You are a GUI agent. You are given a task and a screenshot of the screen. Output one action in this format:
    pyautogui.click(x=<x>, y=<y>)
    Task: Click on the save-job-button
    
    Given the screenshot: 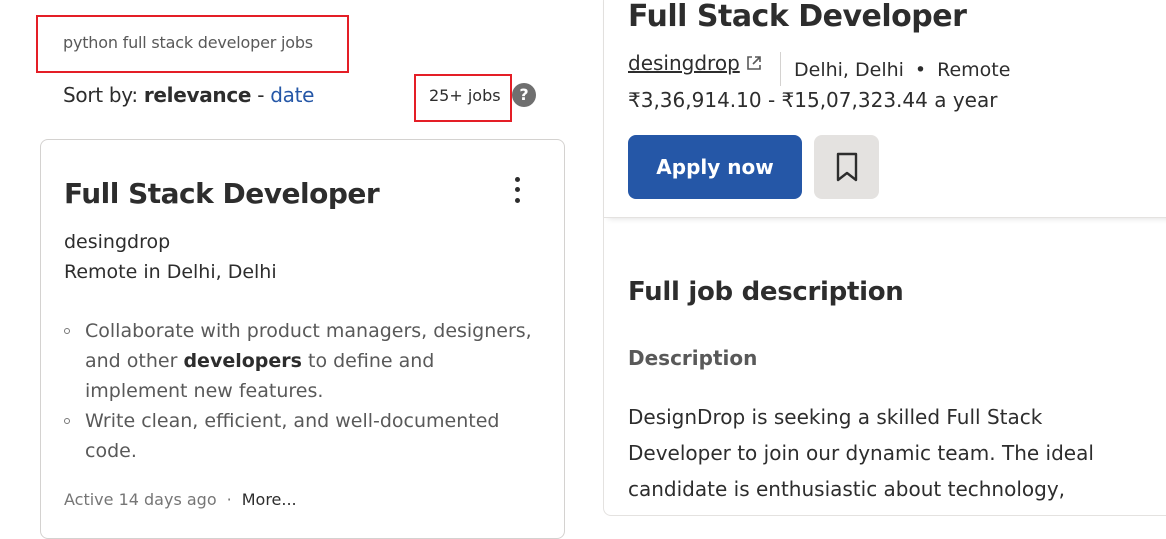 What is the action you would take?
    pyautogui.click(x=846, y=167)
    